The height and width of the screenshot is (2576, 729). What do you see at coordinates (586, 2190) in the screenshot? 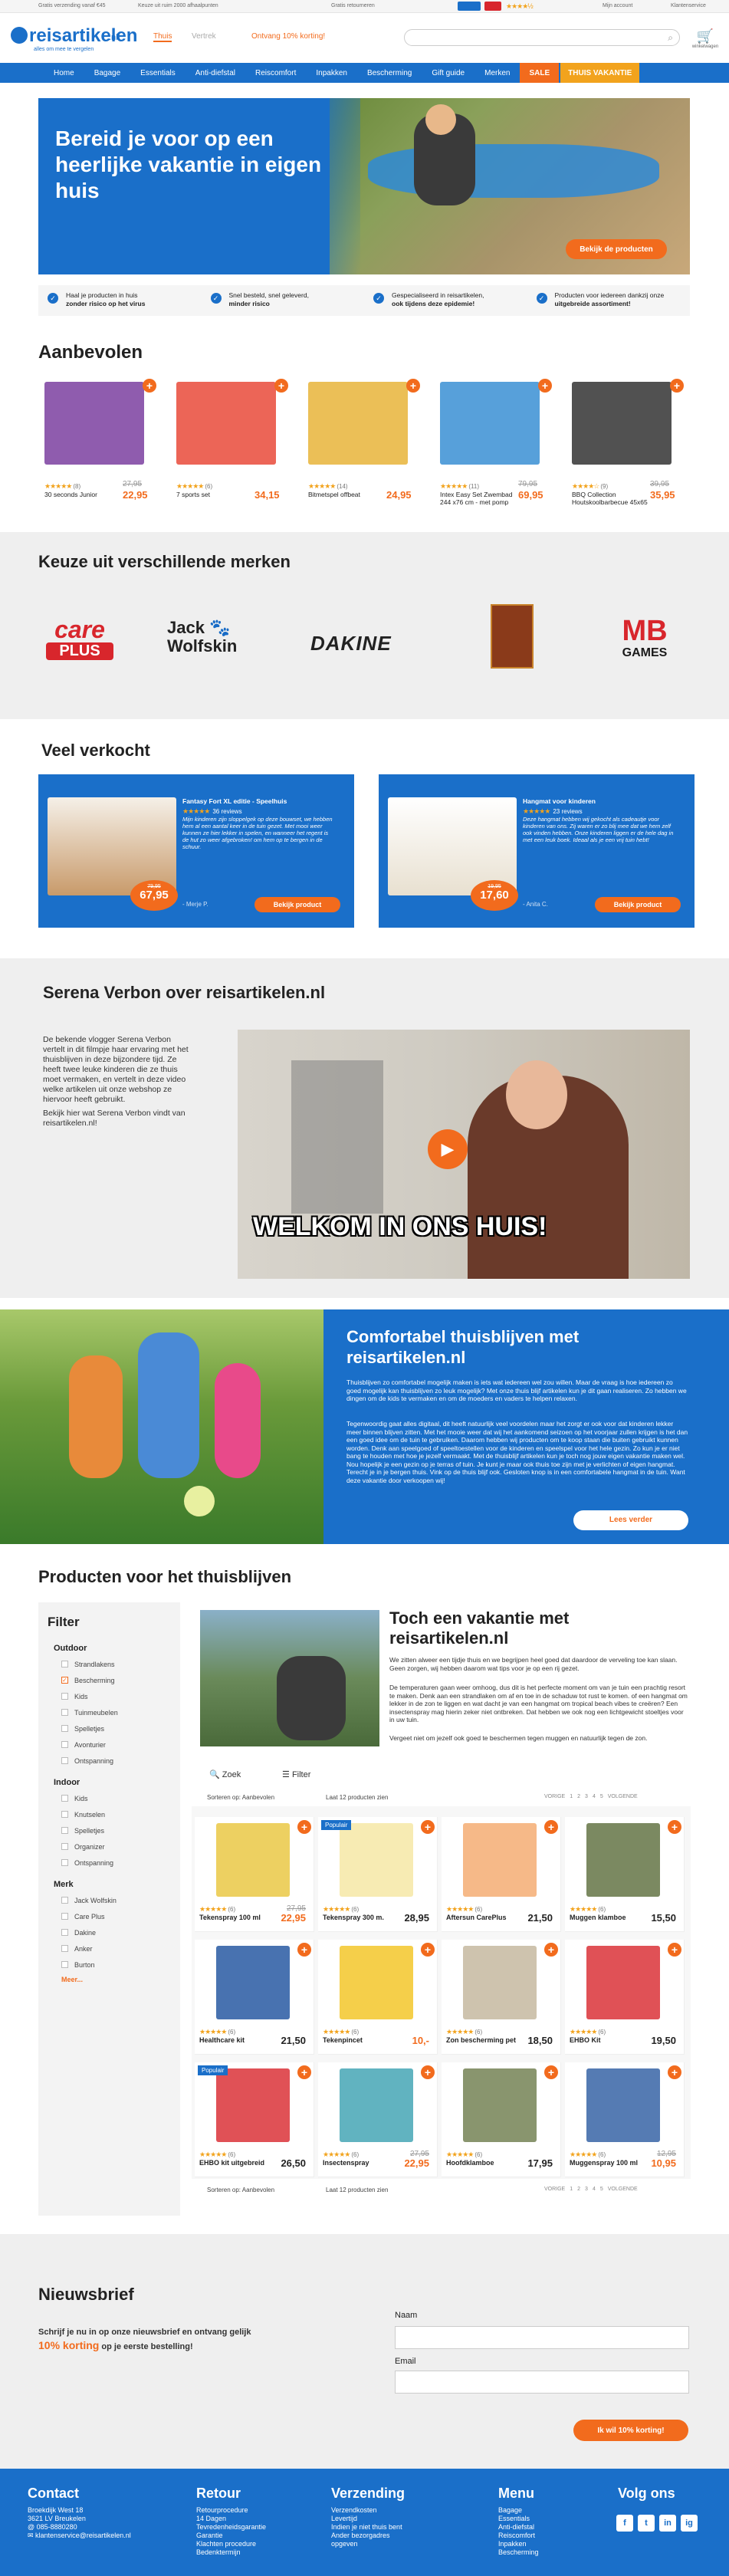
I see `pag-3: 3` at bounding box center [586, 2190].